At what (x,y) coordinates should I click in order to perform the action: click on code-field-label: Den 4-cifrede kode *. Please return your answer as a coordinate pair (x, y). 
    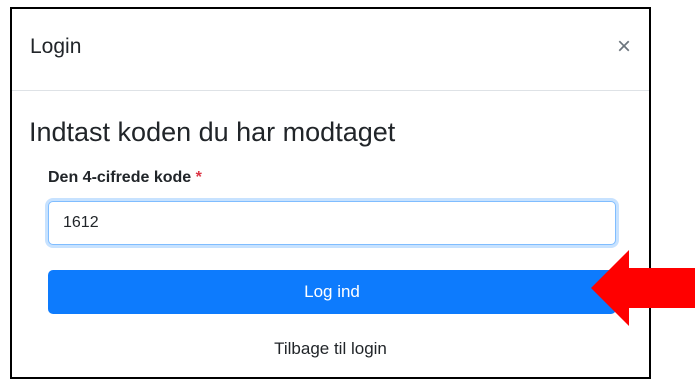
    Looking at the image, I should click on (125, 178).